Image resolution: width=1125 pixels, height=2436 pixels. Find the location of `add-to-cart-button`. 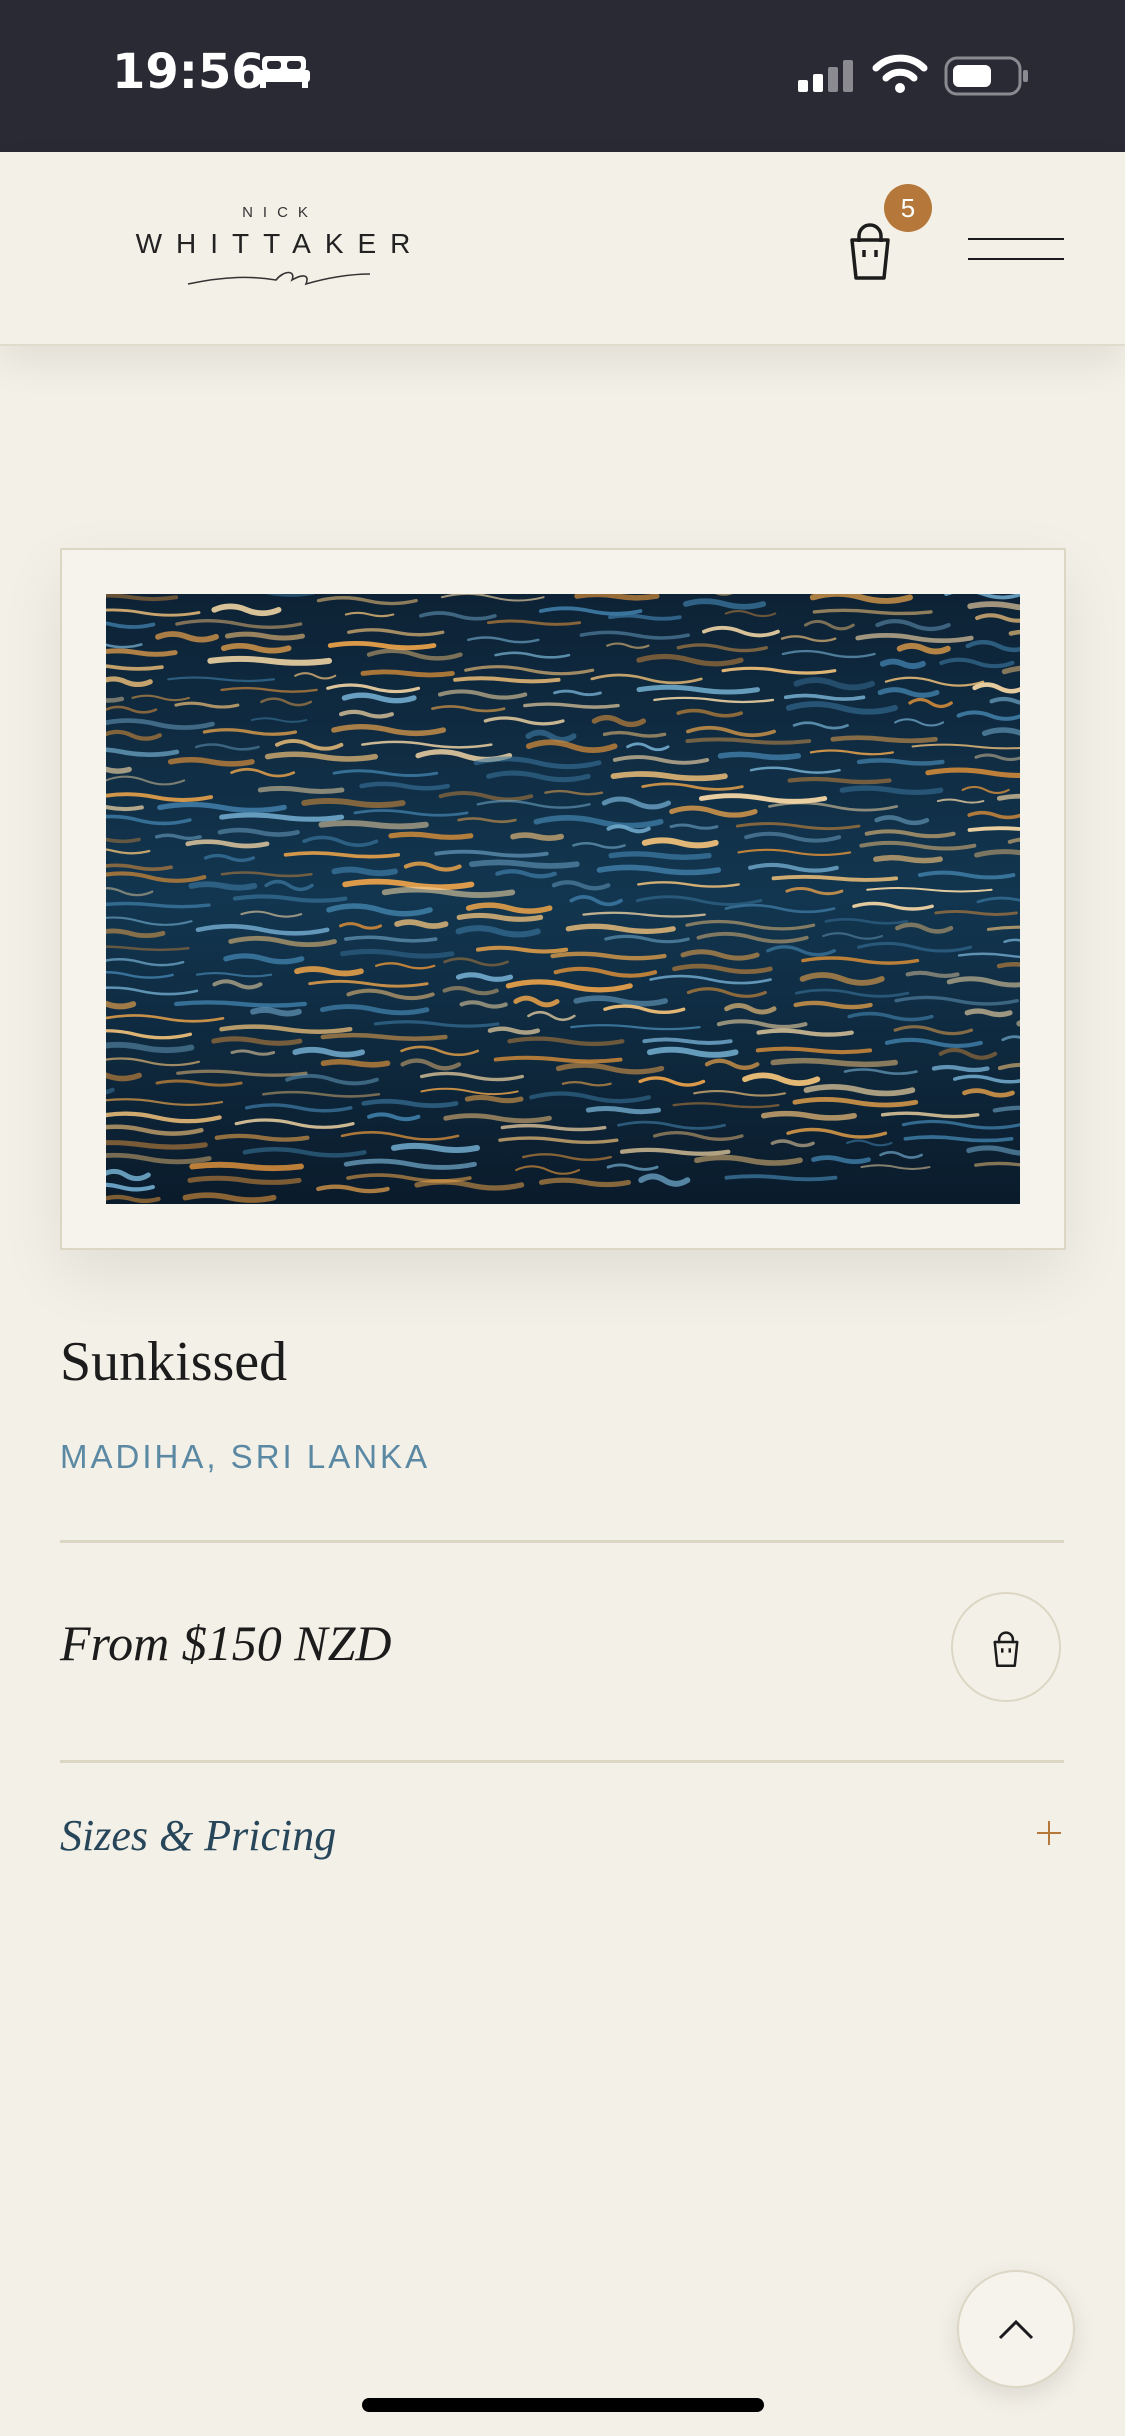

add-to-cart-button is located at coordinates (1006, 1647).